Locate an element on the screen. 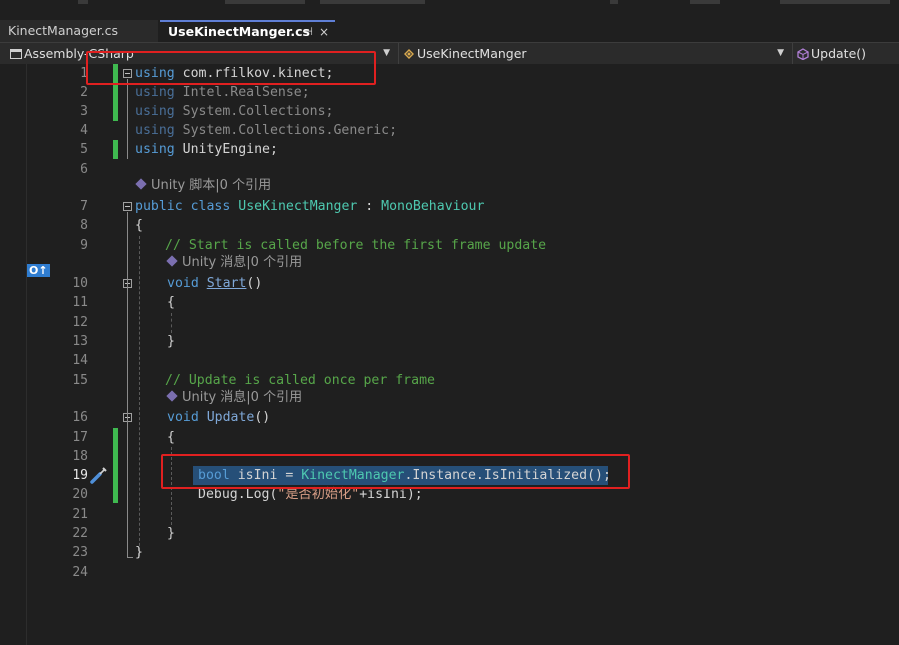 The width and height of the screenshot is (899, 645). override-icon: O↑ is located at coordinates (38, 270).